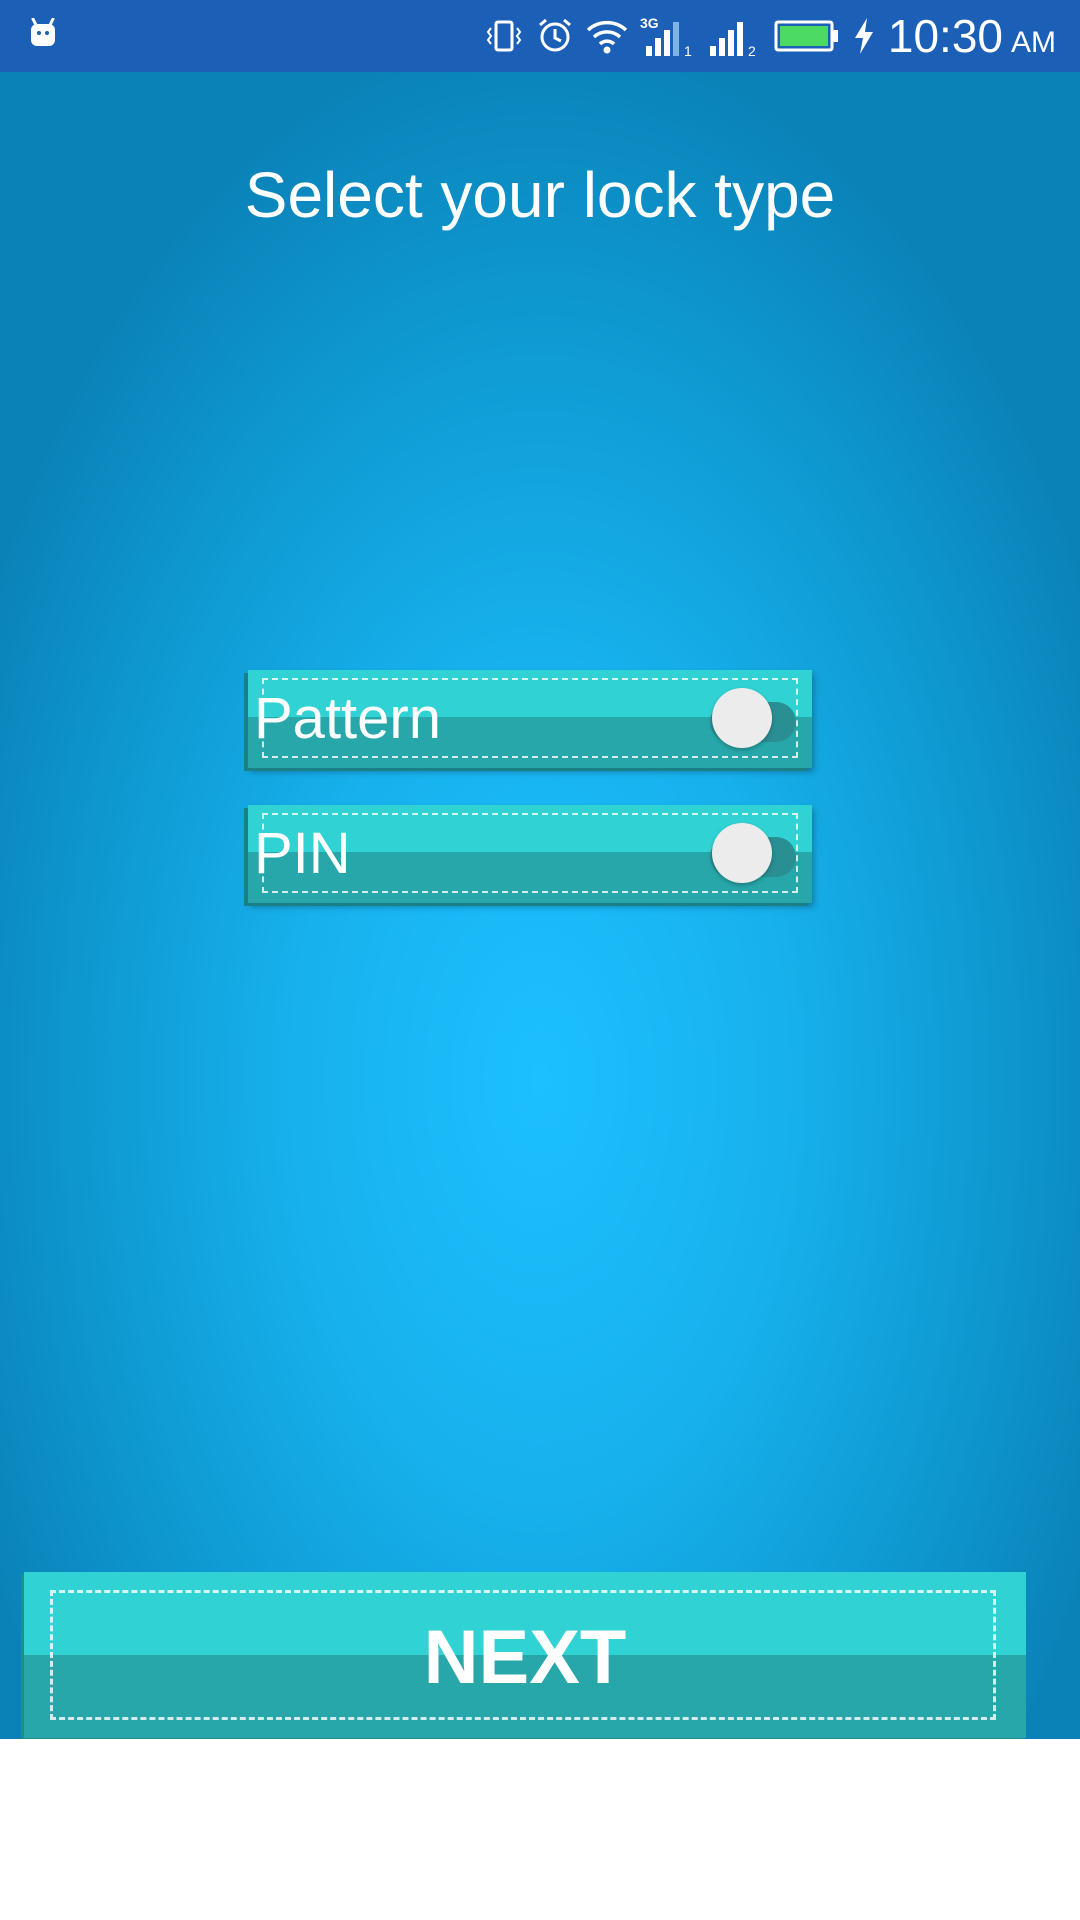  I want to click on option-pattern: Pattern, so click(530, 719).